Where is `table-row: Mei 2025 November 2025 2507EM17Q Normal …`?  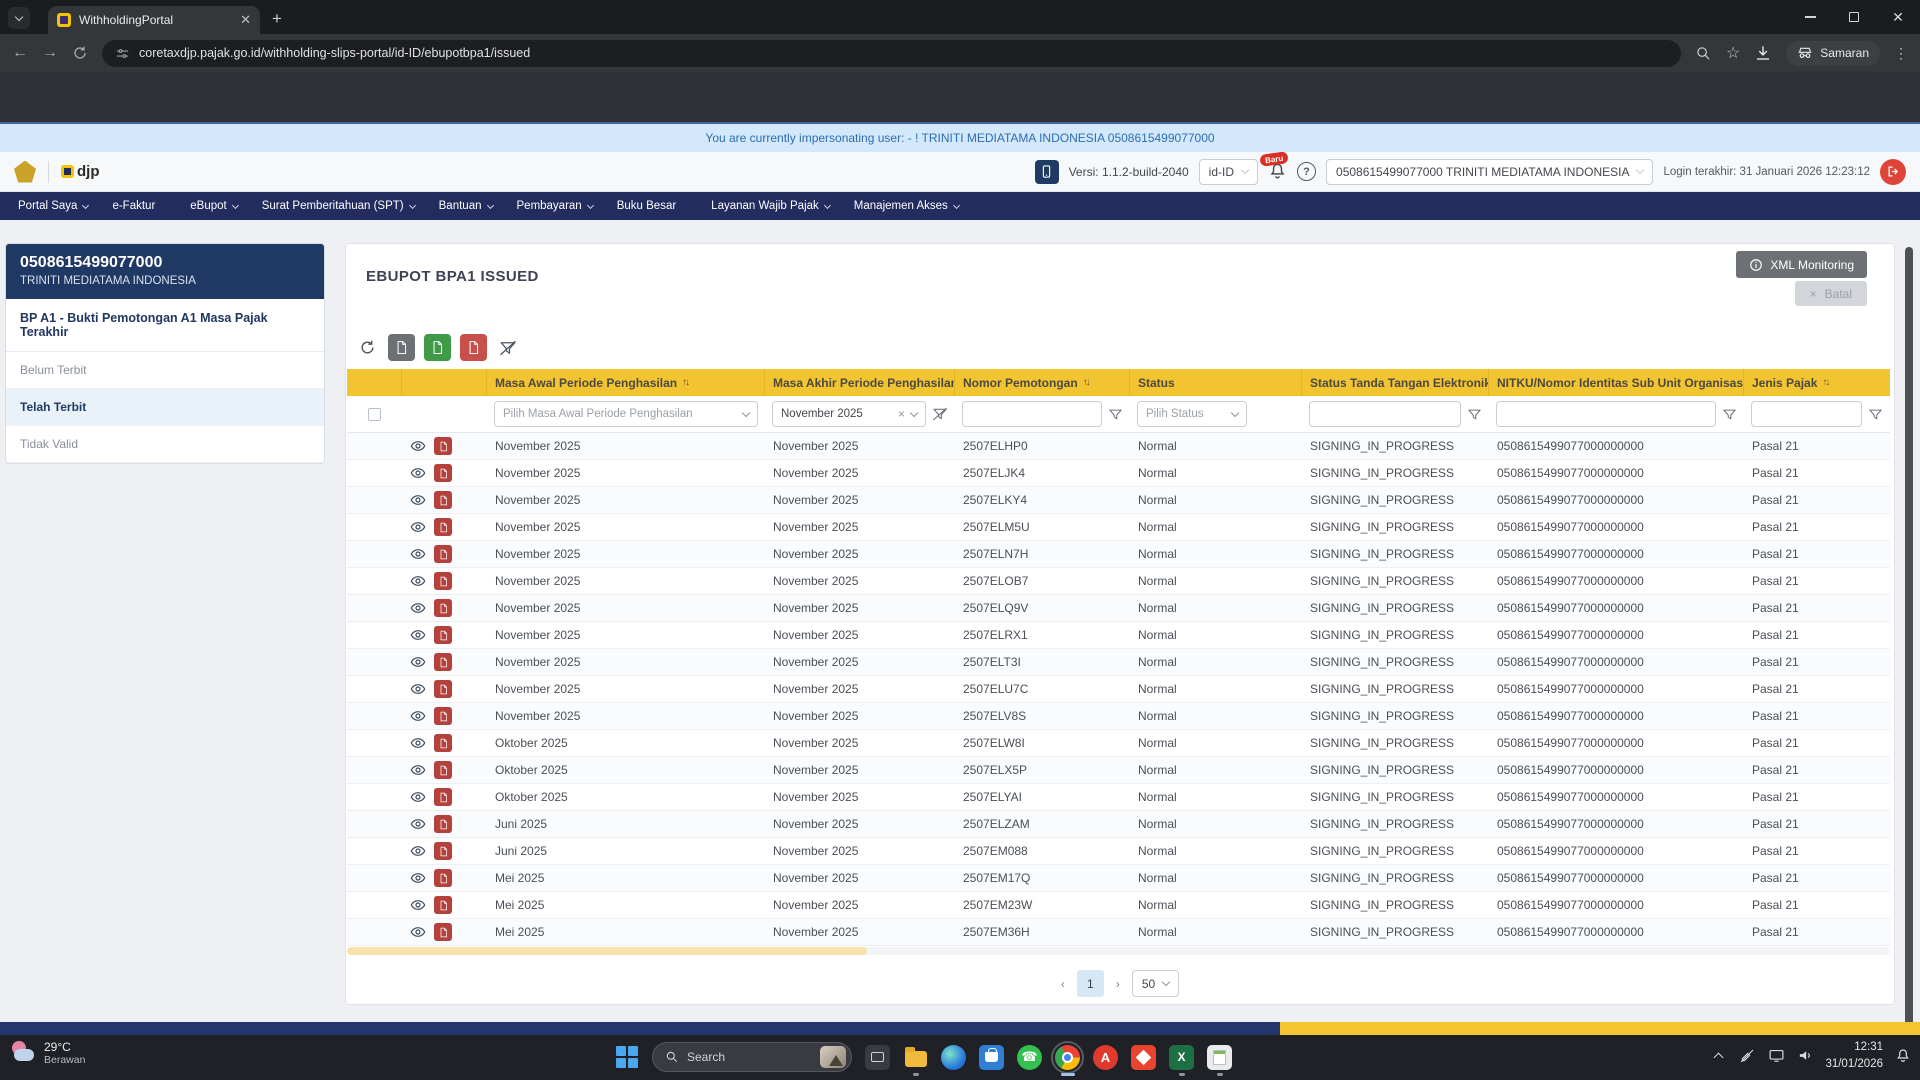 table-row: Mei 2025 November 2025 2507EM17Q Normal … is located at coordinates (1118, 878).